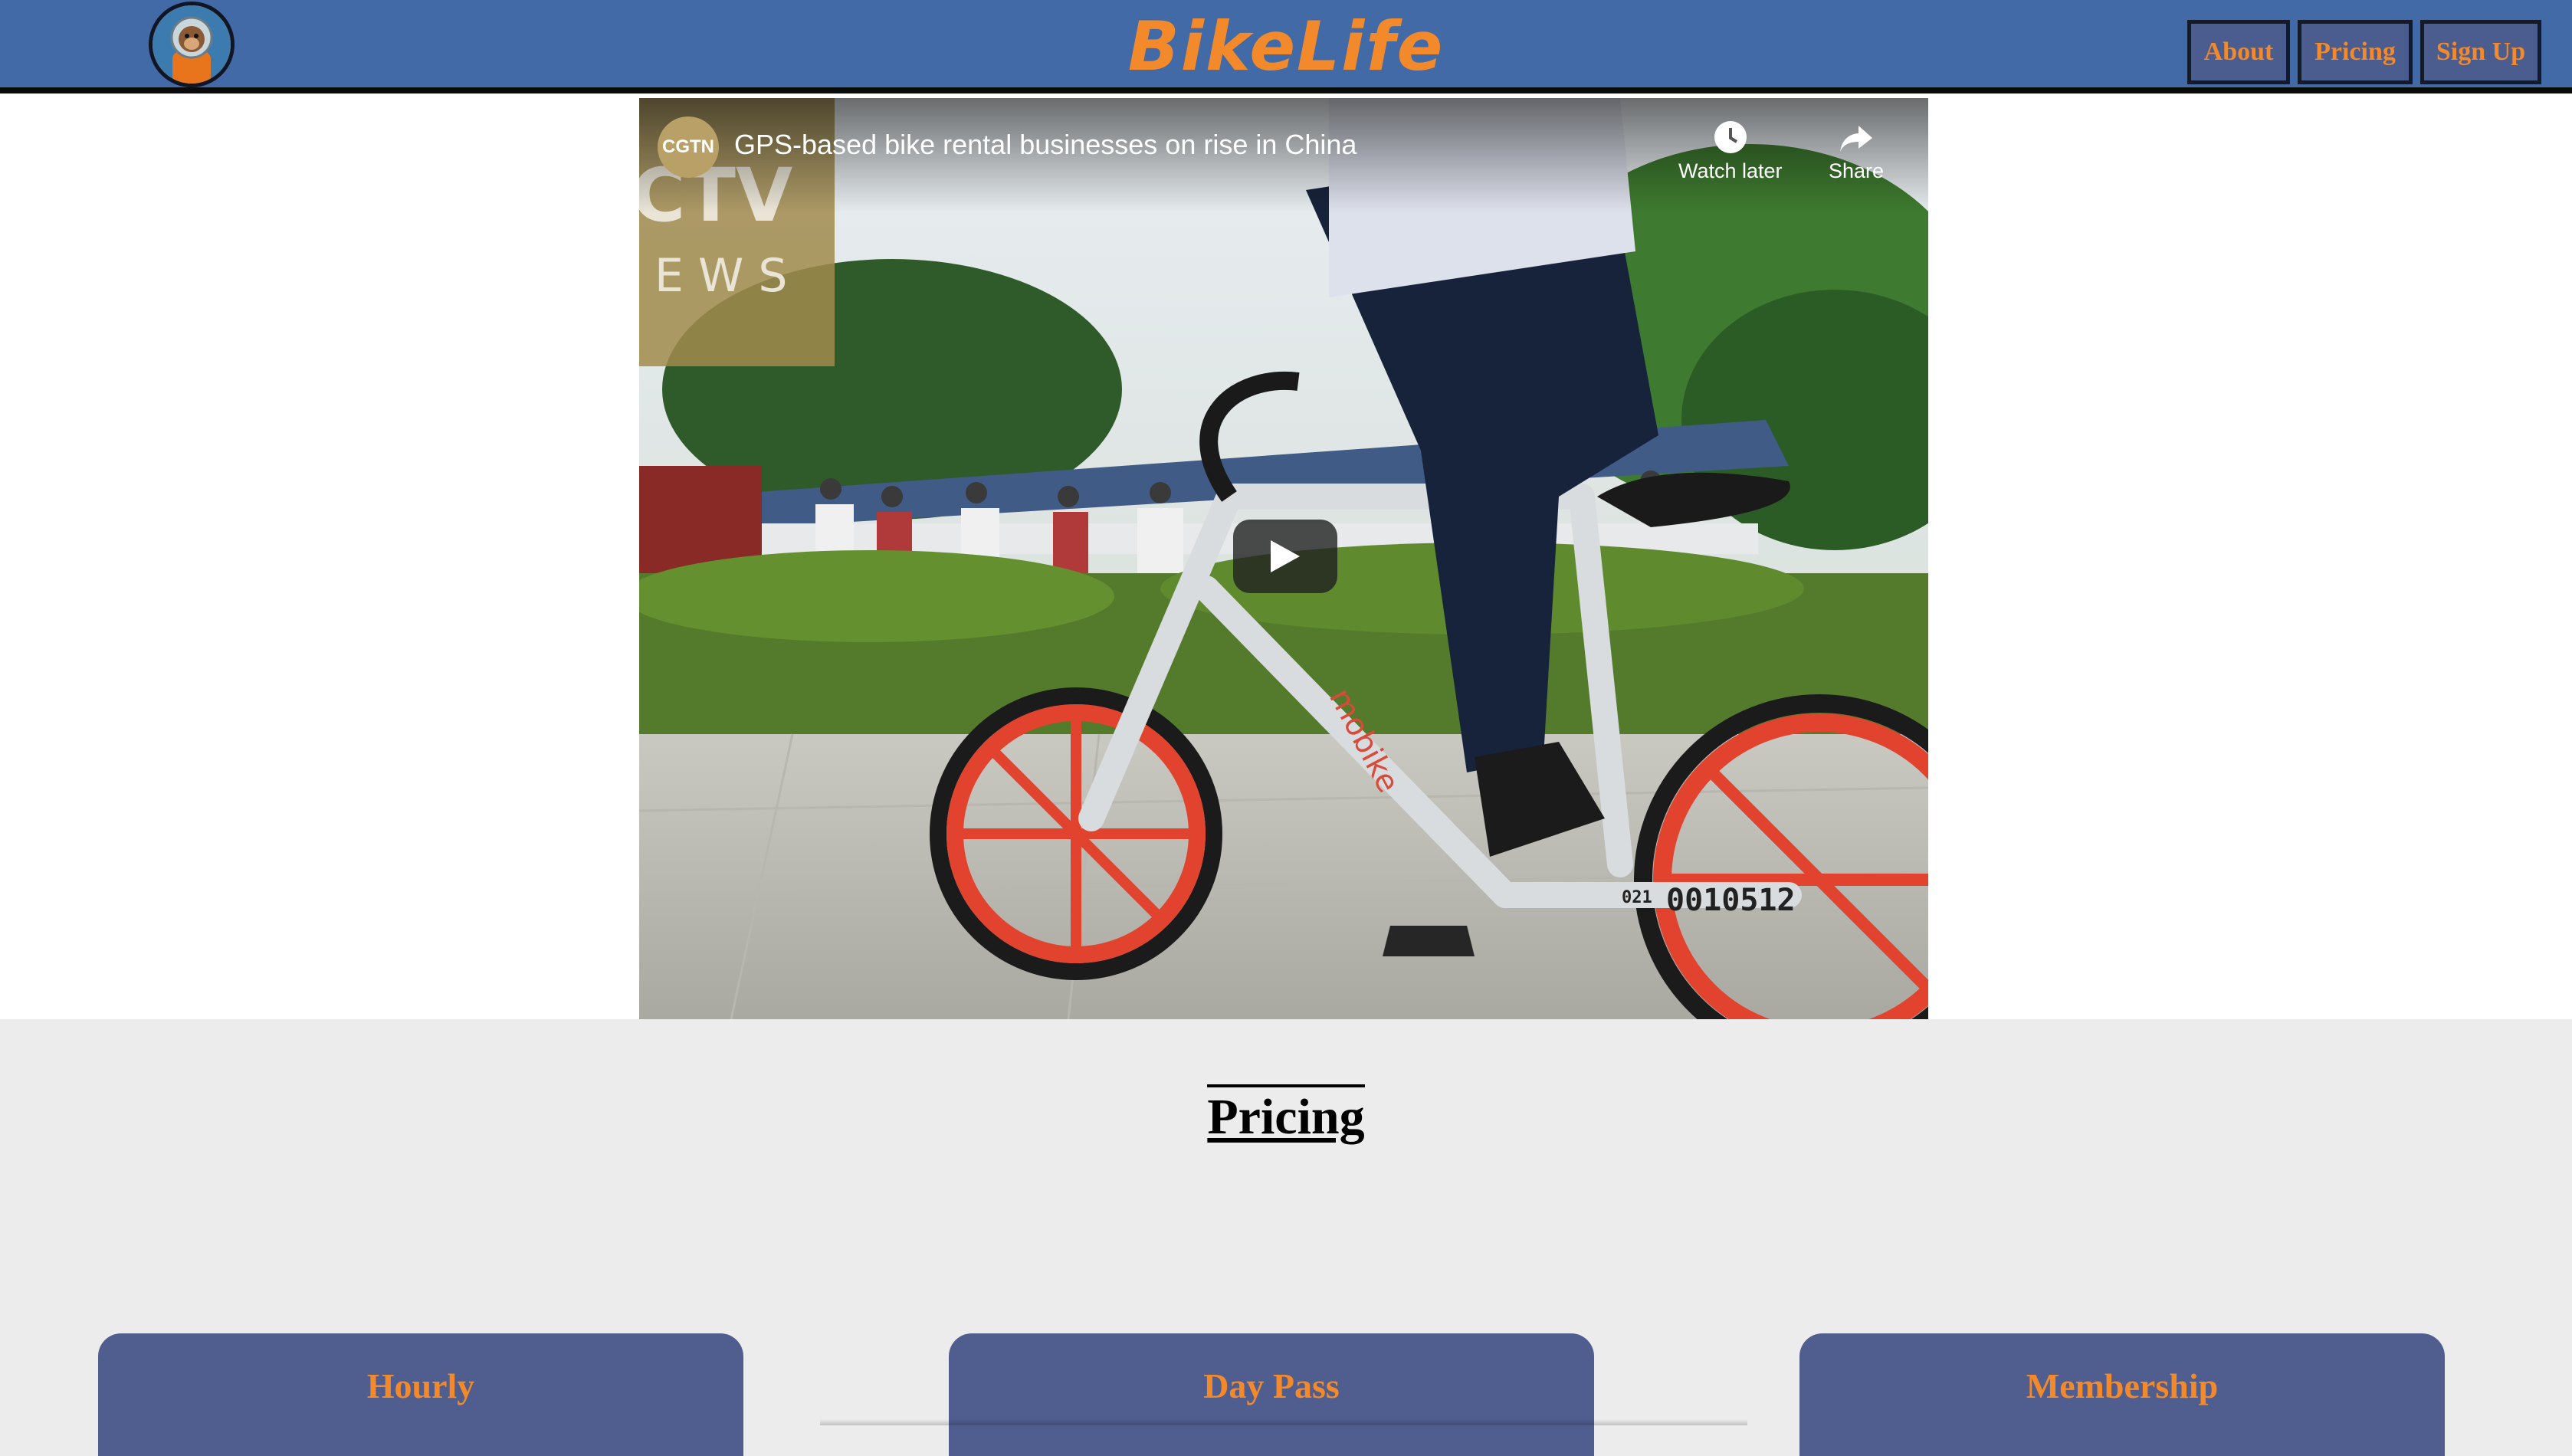 The width and height of the screenshot is (2572, 1456). I want to click on brand-title: BikeLife, so click(1286, 47).